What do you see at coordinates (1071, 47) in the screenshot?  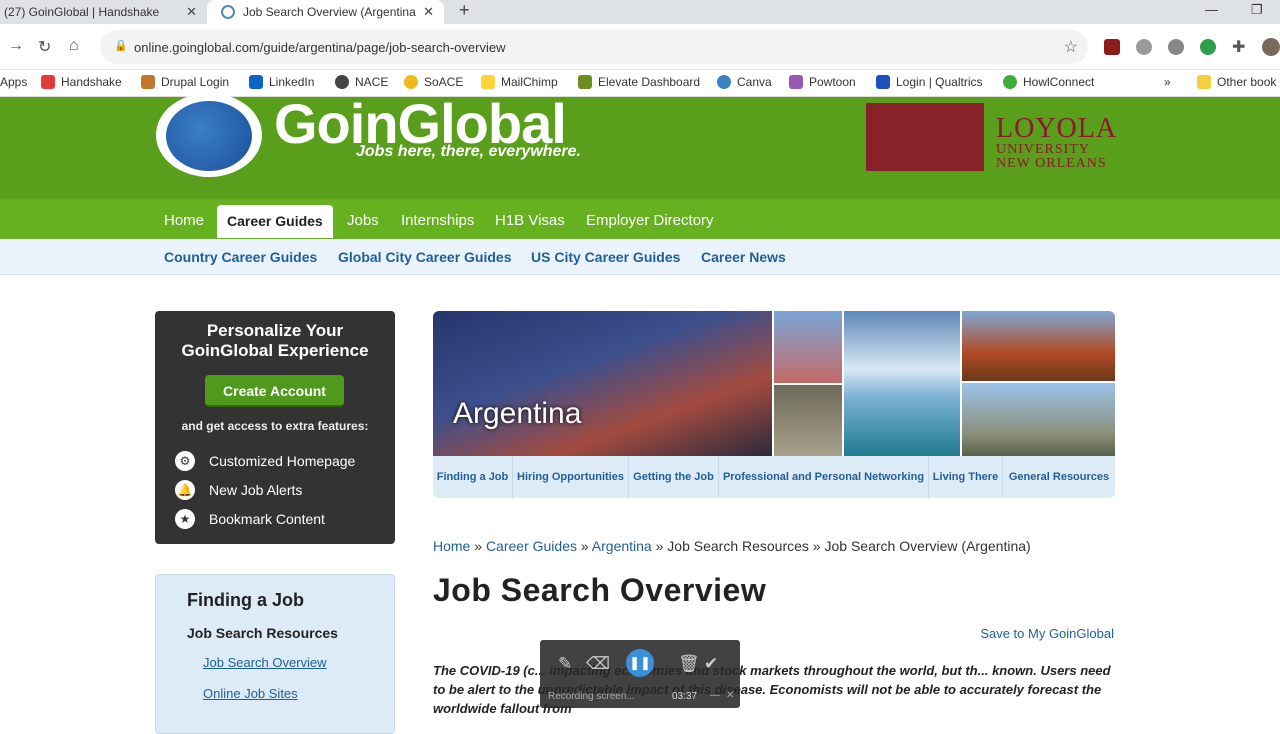 I see `bookmark-star-icon: ☆` at bounding box center [1071, 47].